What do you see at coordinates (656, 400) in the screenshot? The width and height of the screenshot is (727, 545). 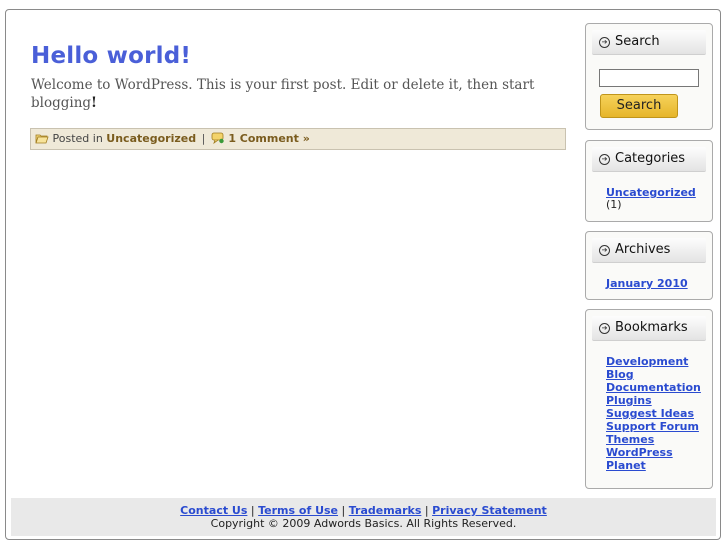 I see `bookmark-link-plugins: Plugins` at bounding box center [656, 400].